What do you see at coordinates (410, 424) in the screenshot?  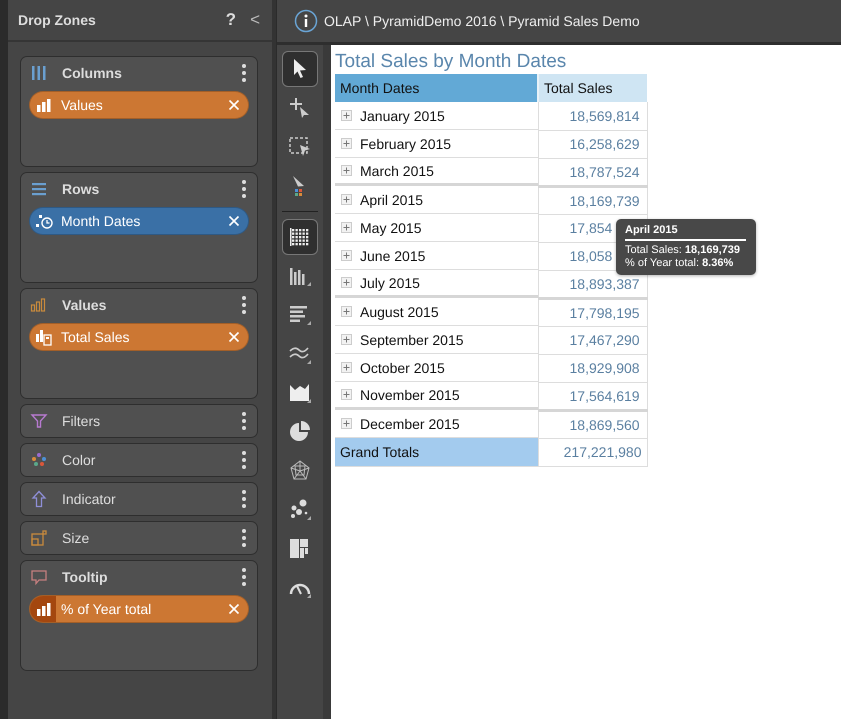 I see `row-label: December 2015` at bounding box center [410, 424].